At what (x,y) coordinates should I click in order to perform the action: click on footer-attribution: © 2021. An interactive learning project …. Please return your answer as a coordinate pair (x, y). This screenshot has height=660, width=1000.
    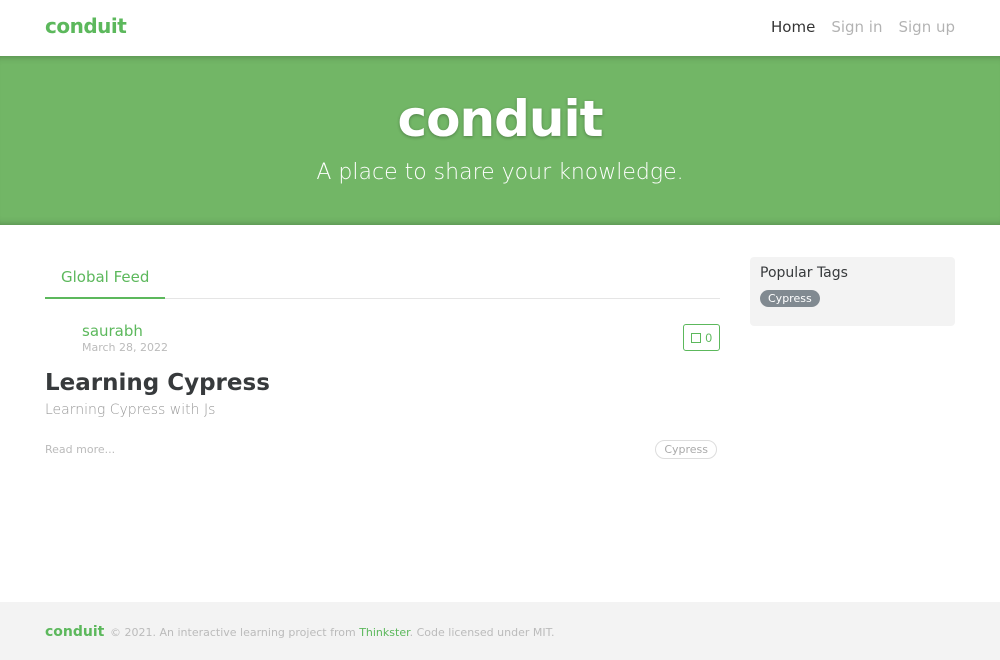
    Looking at the image, I should click on (332, 632).